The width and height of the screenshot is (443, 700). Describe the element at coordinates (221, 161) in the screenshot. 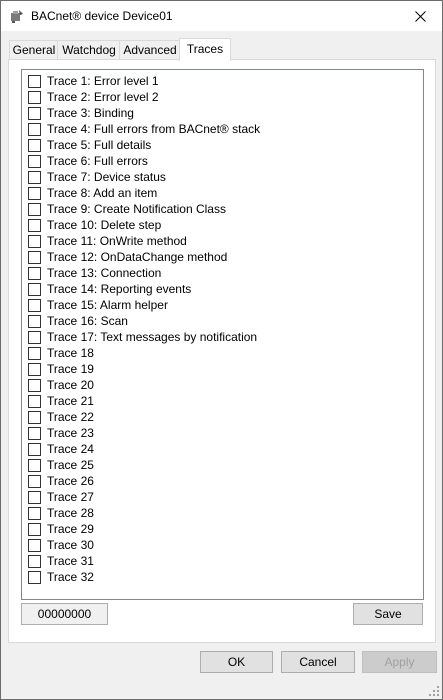

I see `trace-item: Trace 6: Full errors` at that location.